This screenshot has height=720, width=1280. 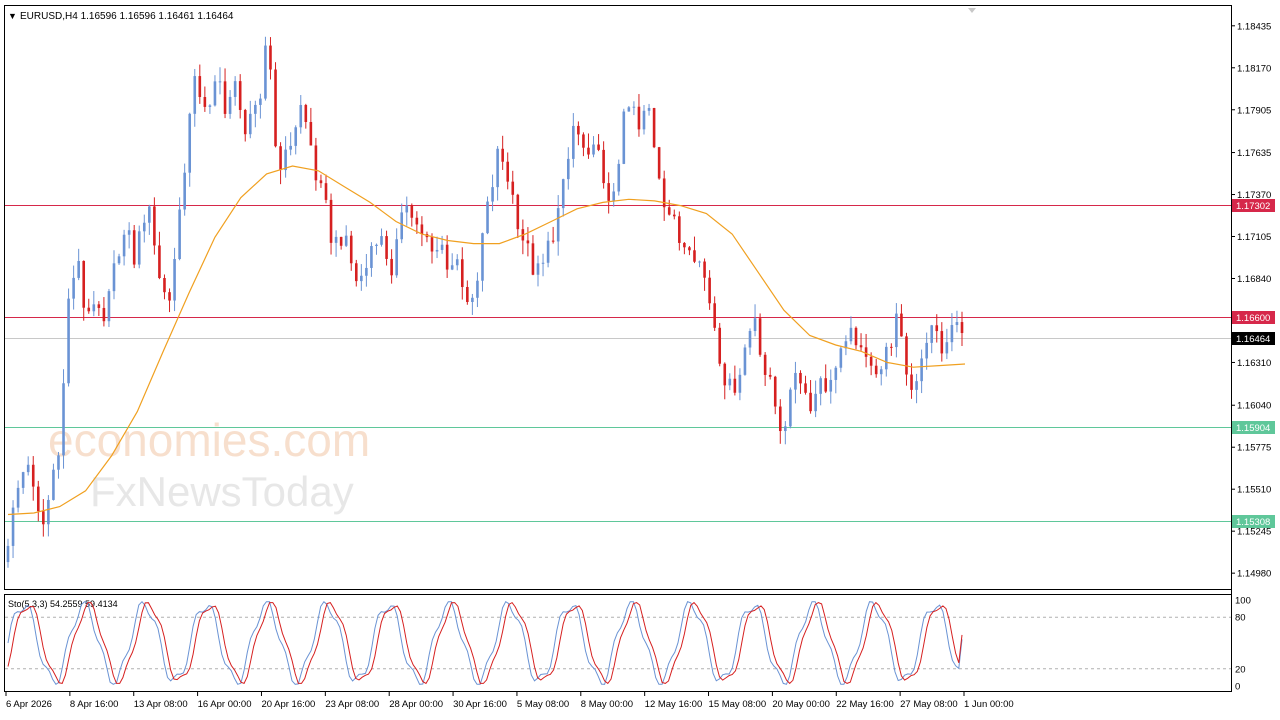 I want to click on time-tick-label: 8 May 00:00, so click(x=607, y=704).